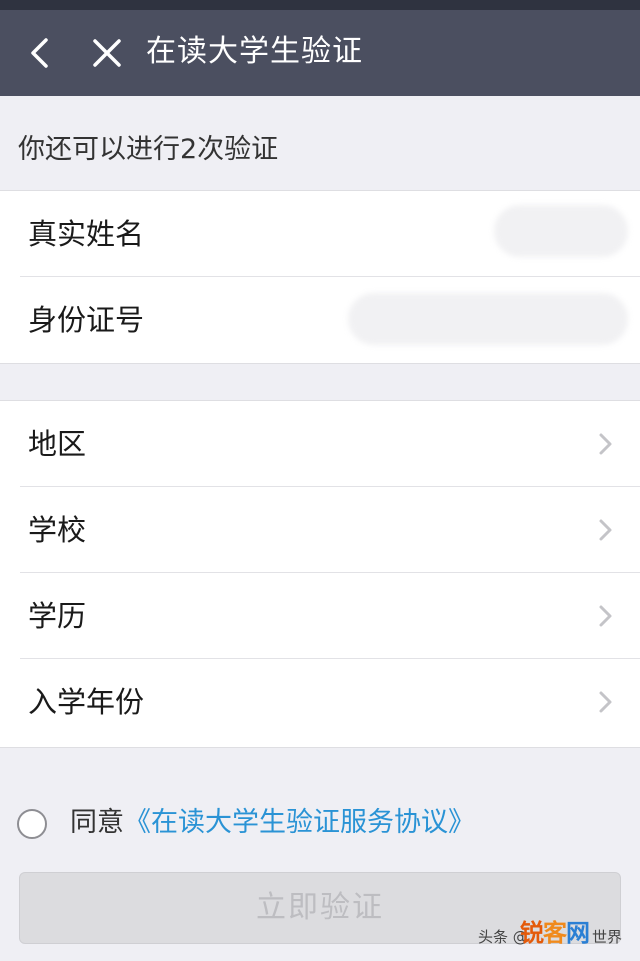  I want to click on id-number-value-redacted, so click(488, 319).